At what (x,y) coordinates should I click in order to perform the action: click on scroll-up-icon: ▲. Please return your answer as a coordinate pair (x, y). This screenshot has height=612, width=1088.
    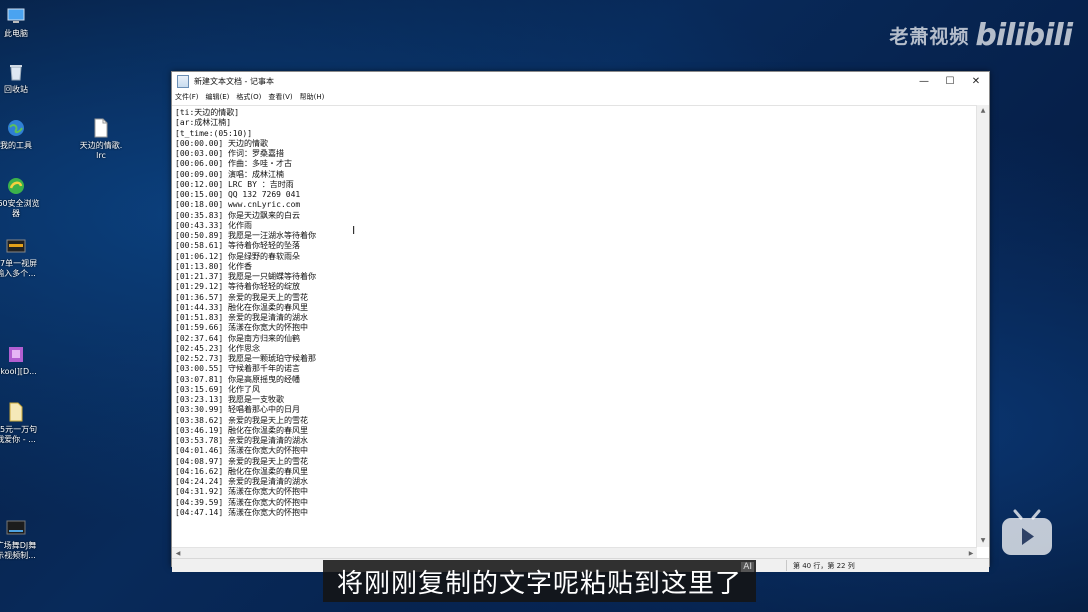
    Looking at the image, I should click on (983, 111).